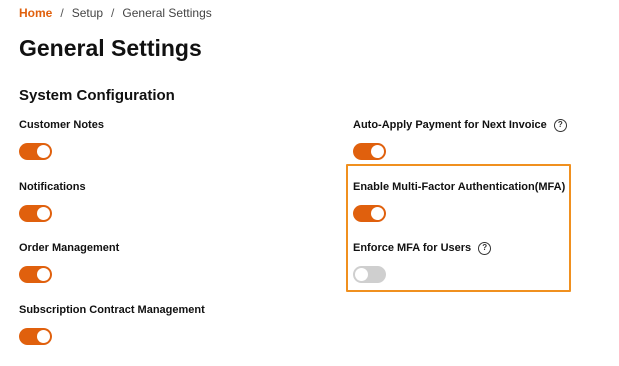 The width and height of the screenshot is (619, 366). I want to click on order-management-label: Order Management, so click(69, 248).